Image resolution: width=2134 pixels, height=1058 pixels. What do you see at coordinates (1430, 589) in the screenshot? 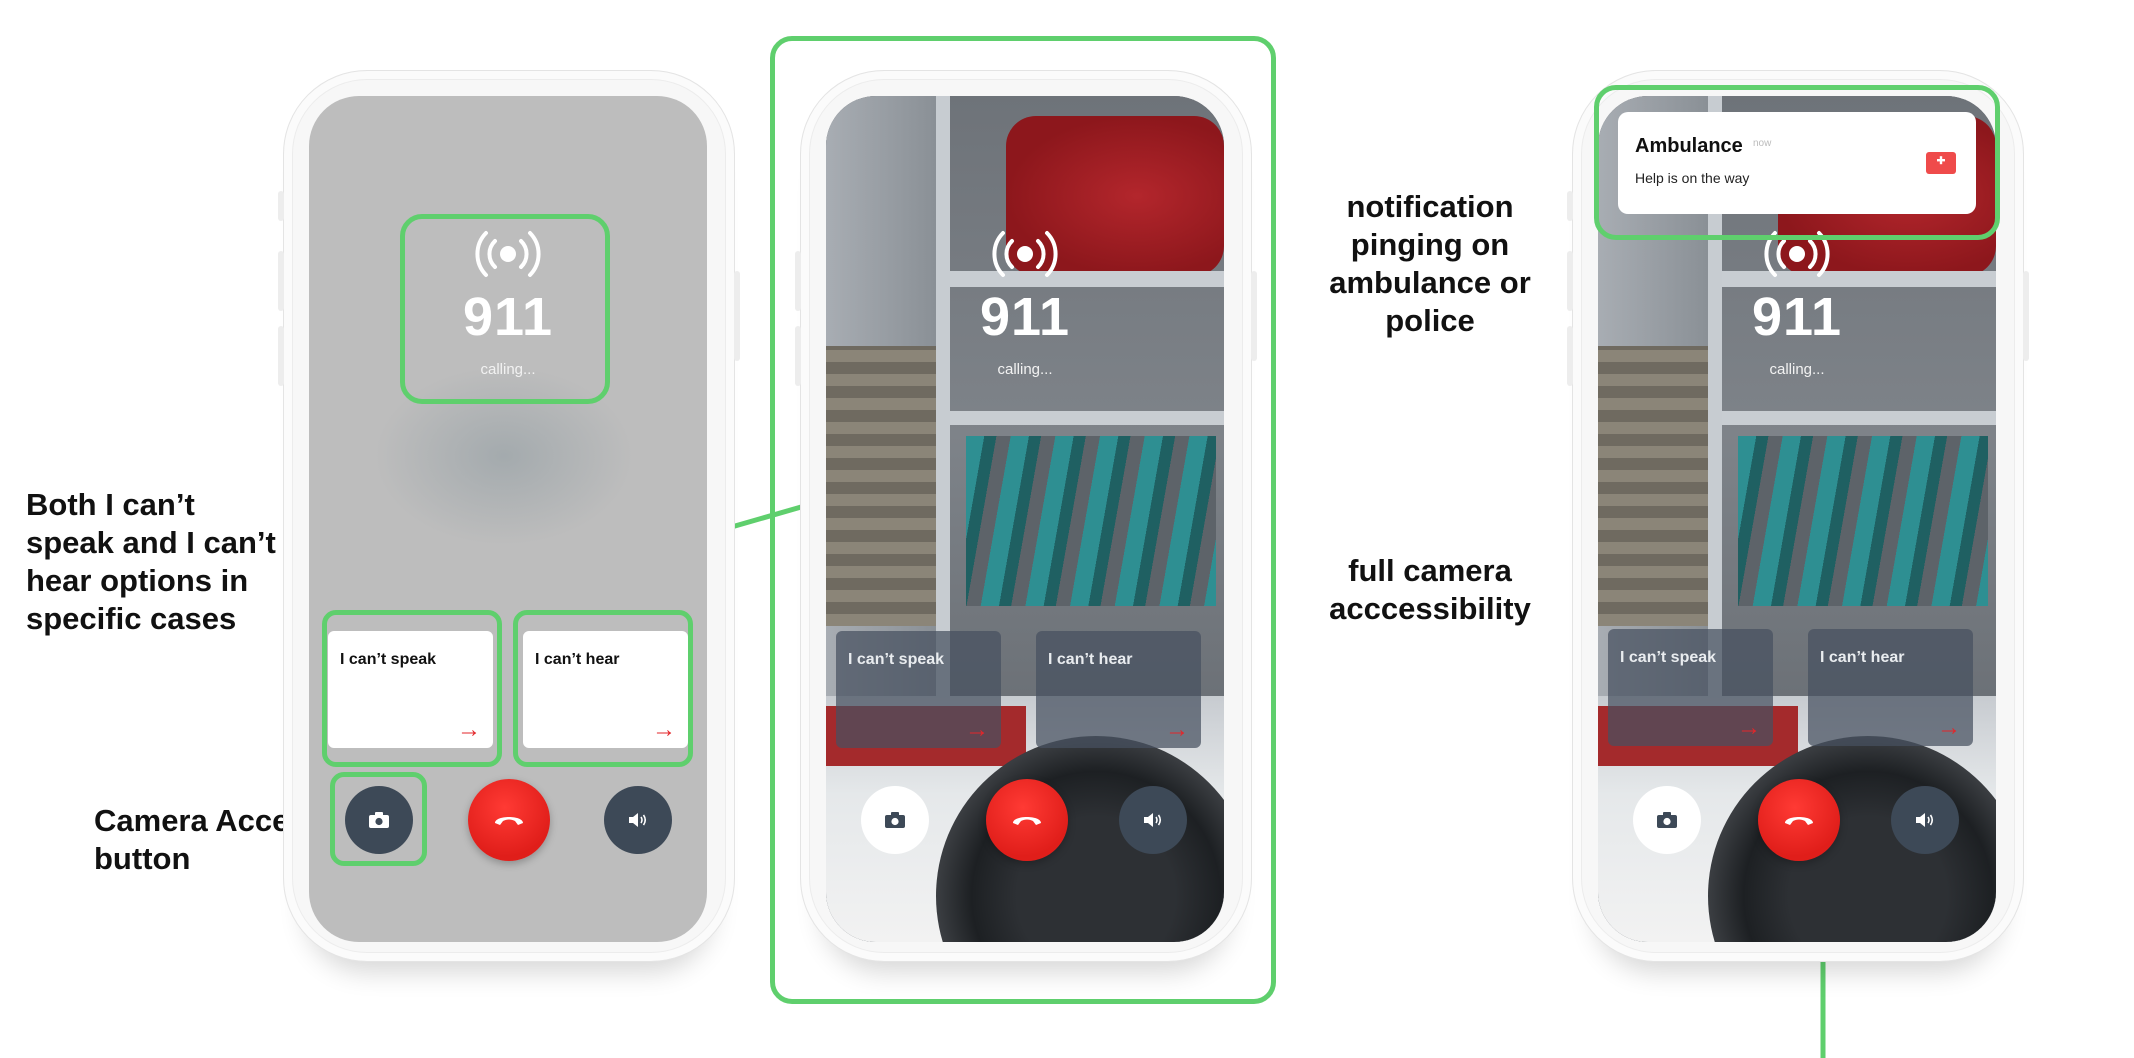
I see `camera-access-annotation: full camera acccessibility` at bounding box center [1430, 589].